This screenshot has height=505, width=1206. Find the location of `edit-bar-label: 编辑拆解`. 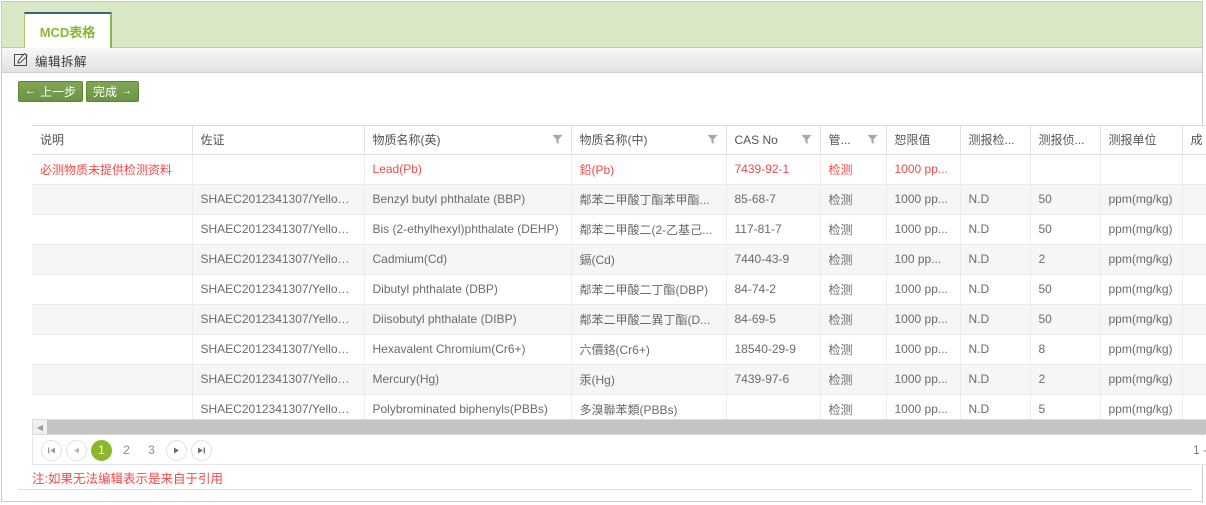

edit-bar-label: 编辑拆解 is located at coordinates (61, 61).